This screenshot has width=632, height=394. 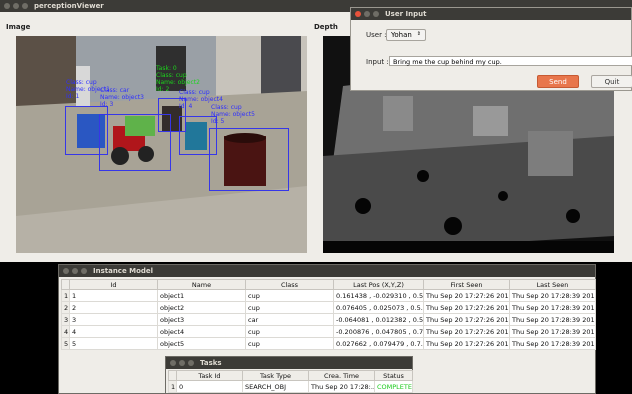 What do you see at coordinates (341, 375) in the screenshot?
I see `column-header-crea-time: Crea. Time` at bounding box center [341, 375].